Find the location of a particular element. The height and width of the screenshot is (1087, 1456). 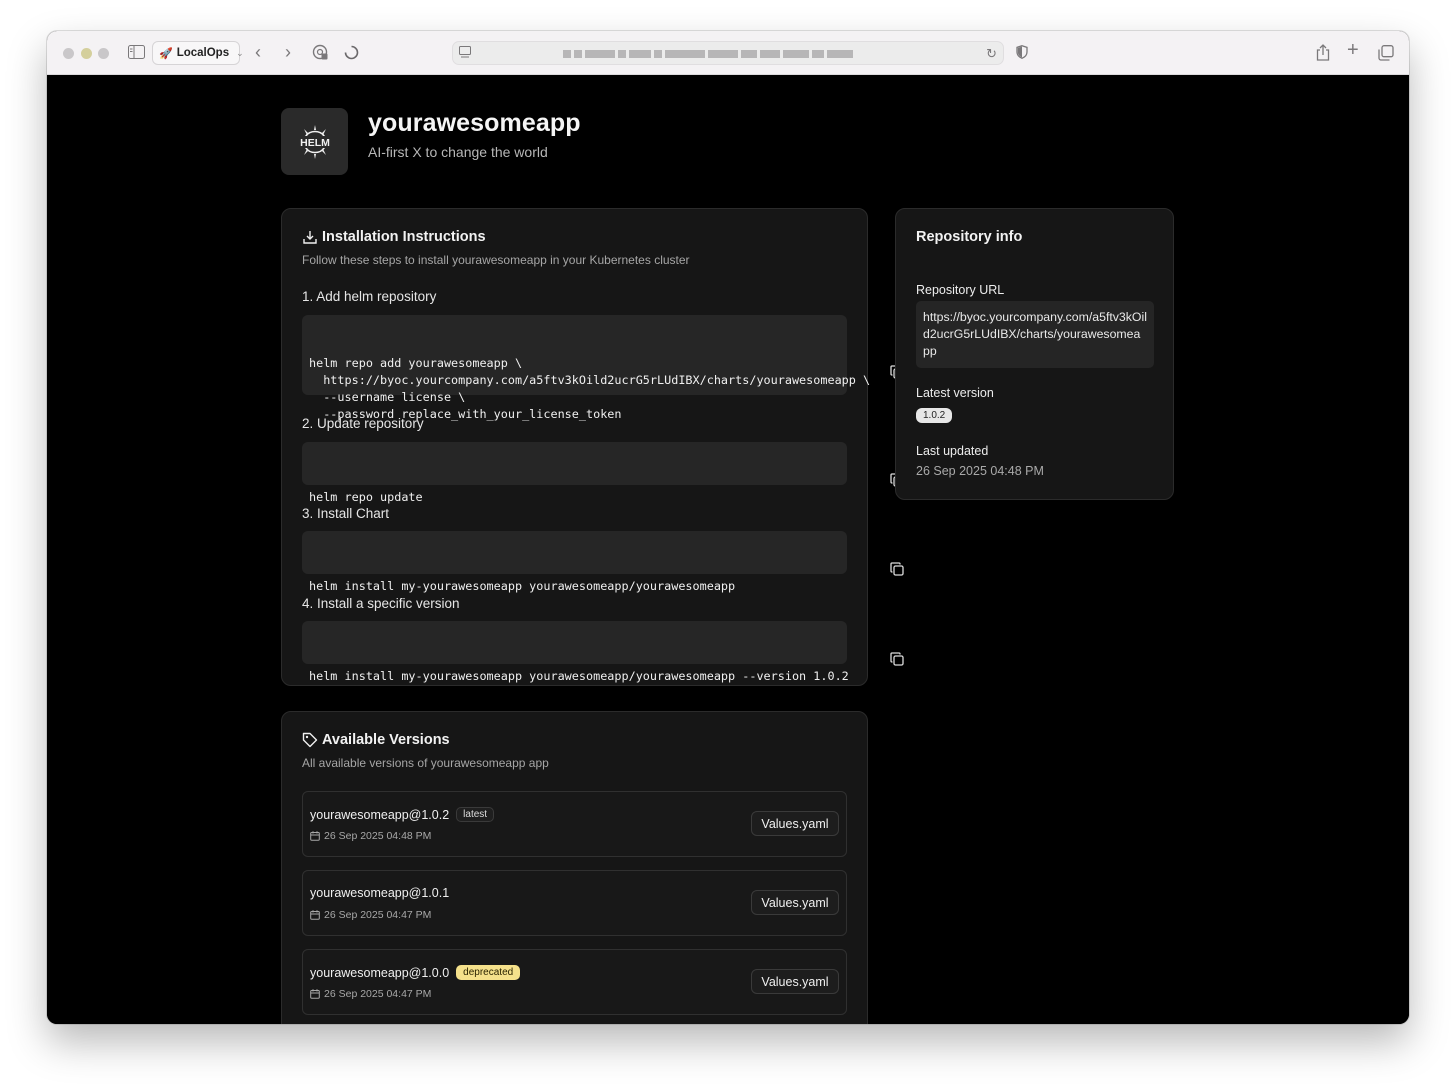

step-2-code-text: helm repo update is located at coordinates (366, 497).